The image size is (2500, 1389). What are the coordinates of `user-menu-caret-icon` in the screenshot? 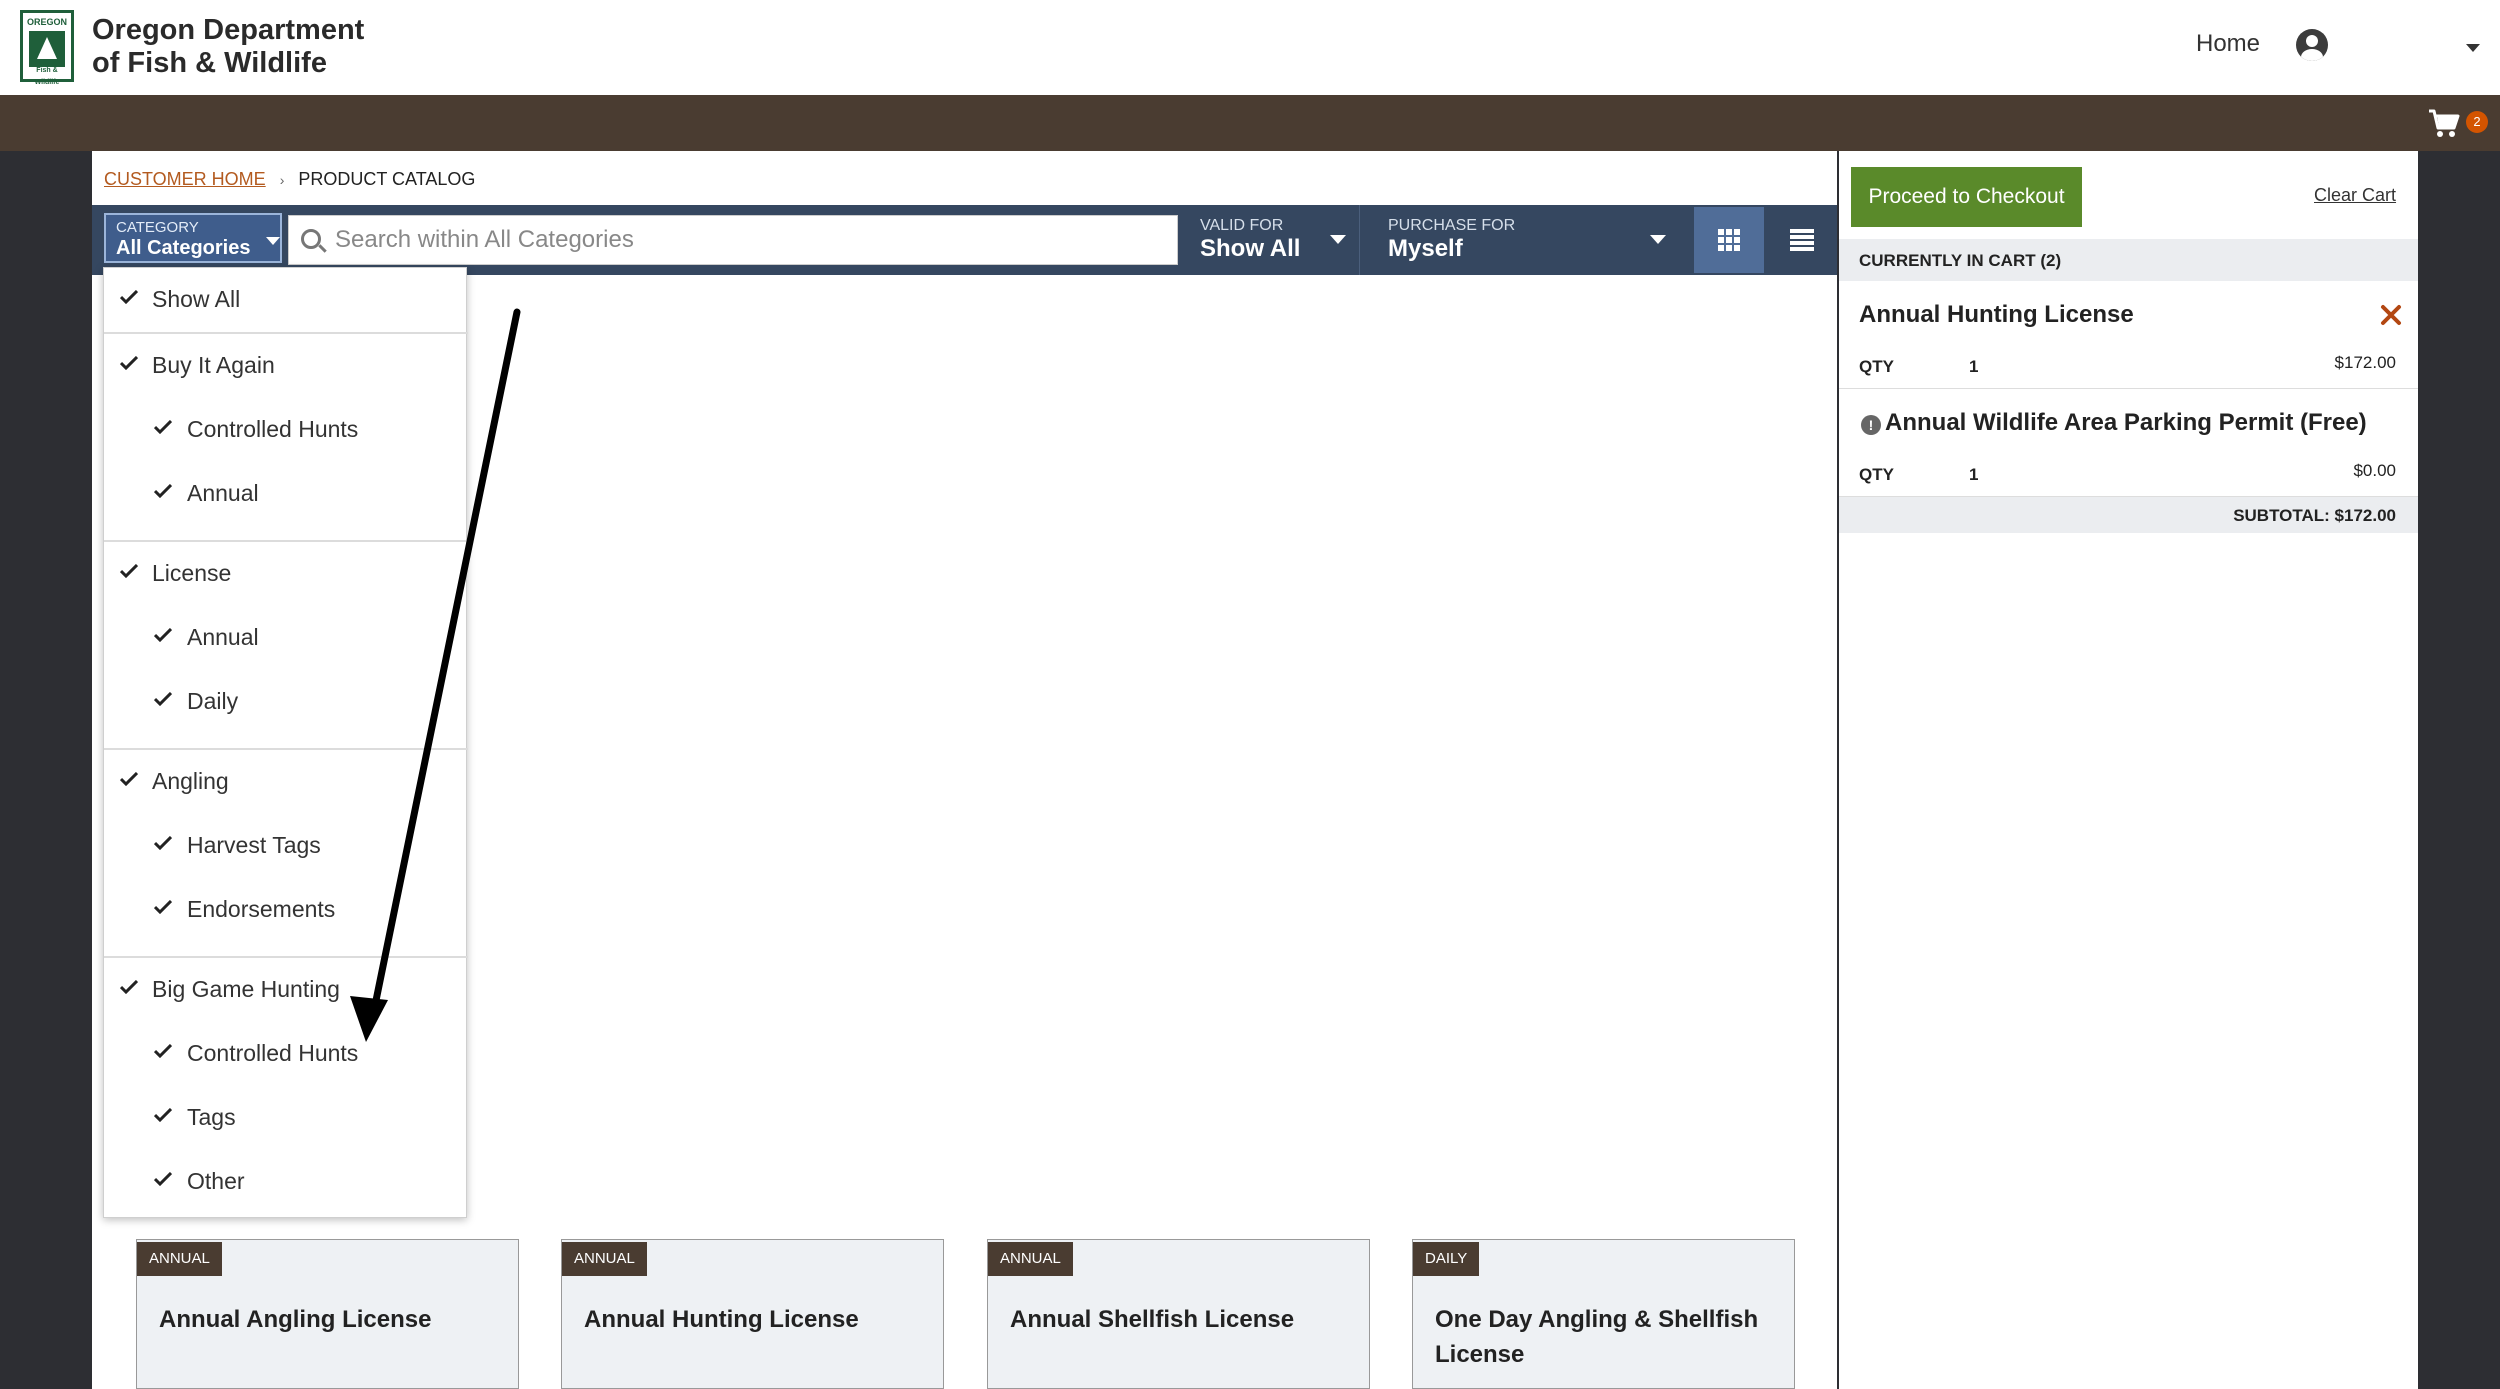 It's located at (2473, 48).